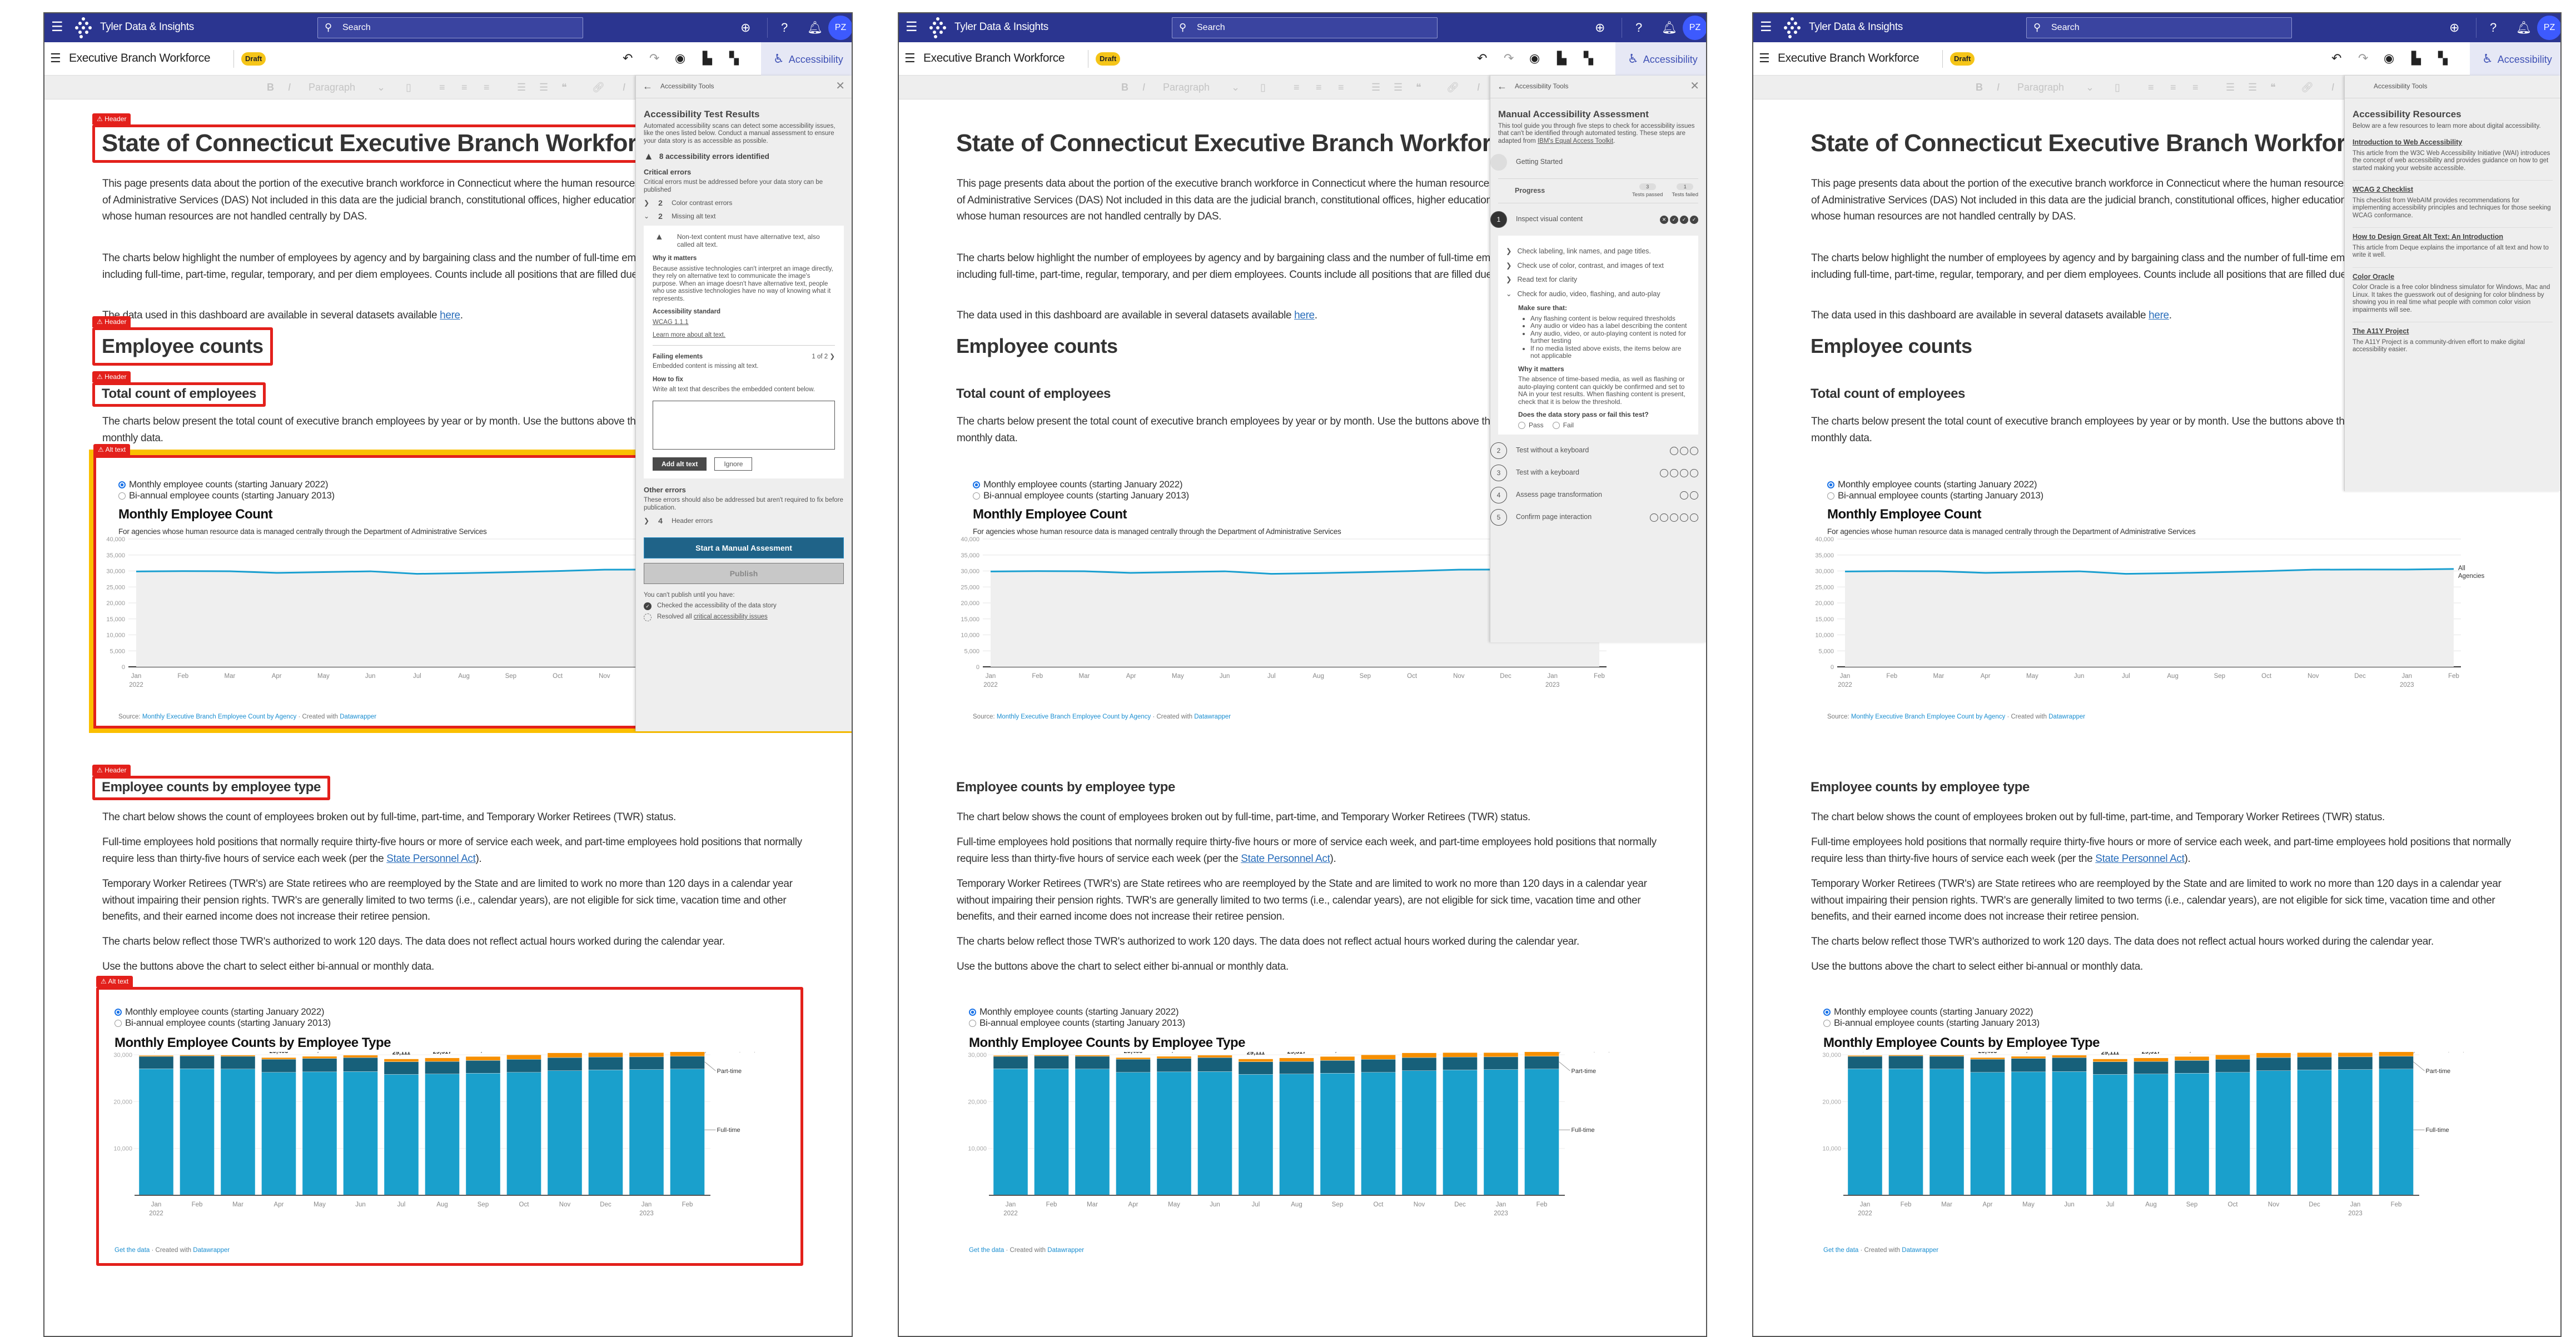 Image resolution: width=2576 pixels, height=1337 pixels. What do you see at coordinates (1598, 280) in the screenshot?
I see `check-item: ❯Read text for clarity` at bounding box center [1598, 280].